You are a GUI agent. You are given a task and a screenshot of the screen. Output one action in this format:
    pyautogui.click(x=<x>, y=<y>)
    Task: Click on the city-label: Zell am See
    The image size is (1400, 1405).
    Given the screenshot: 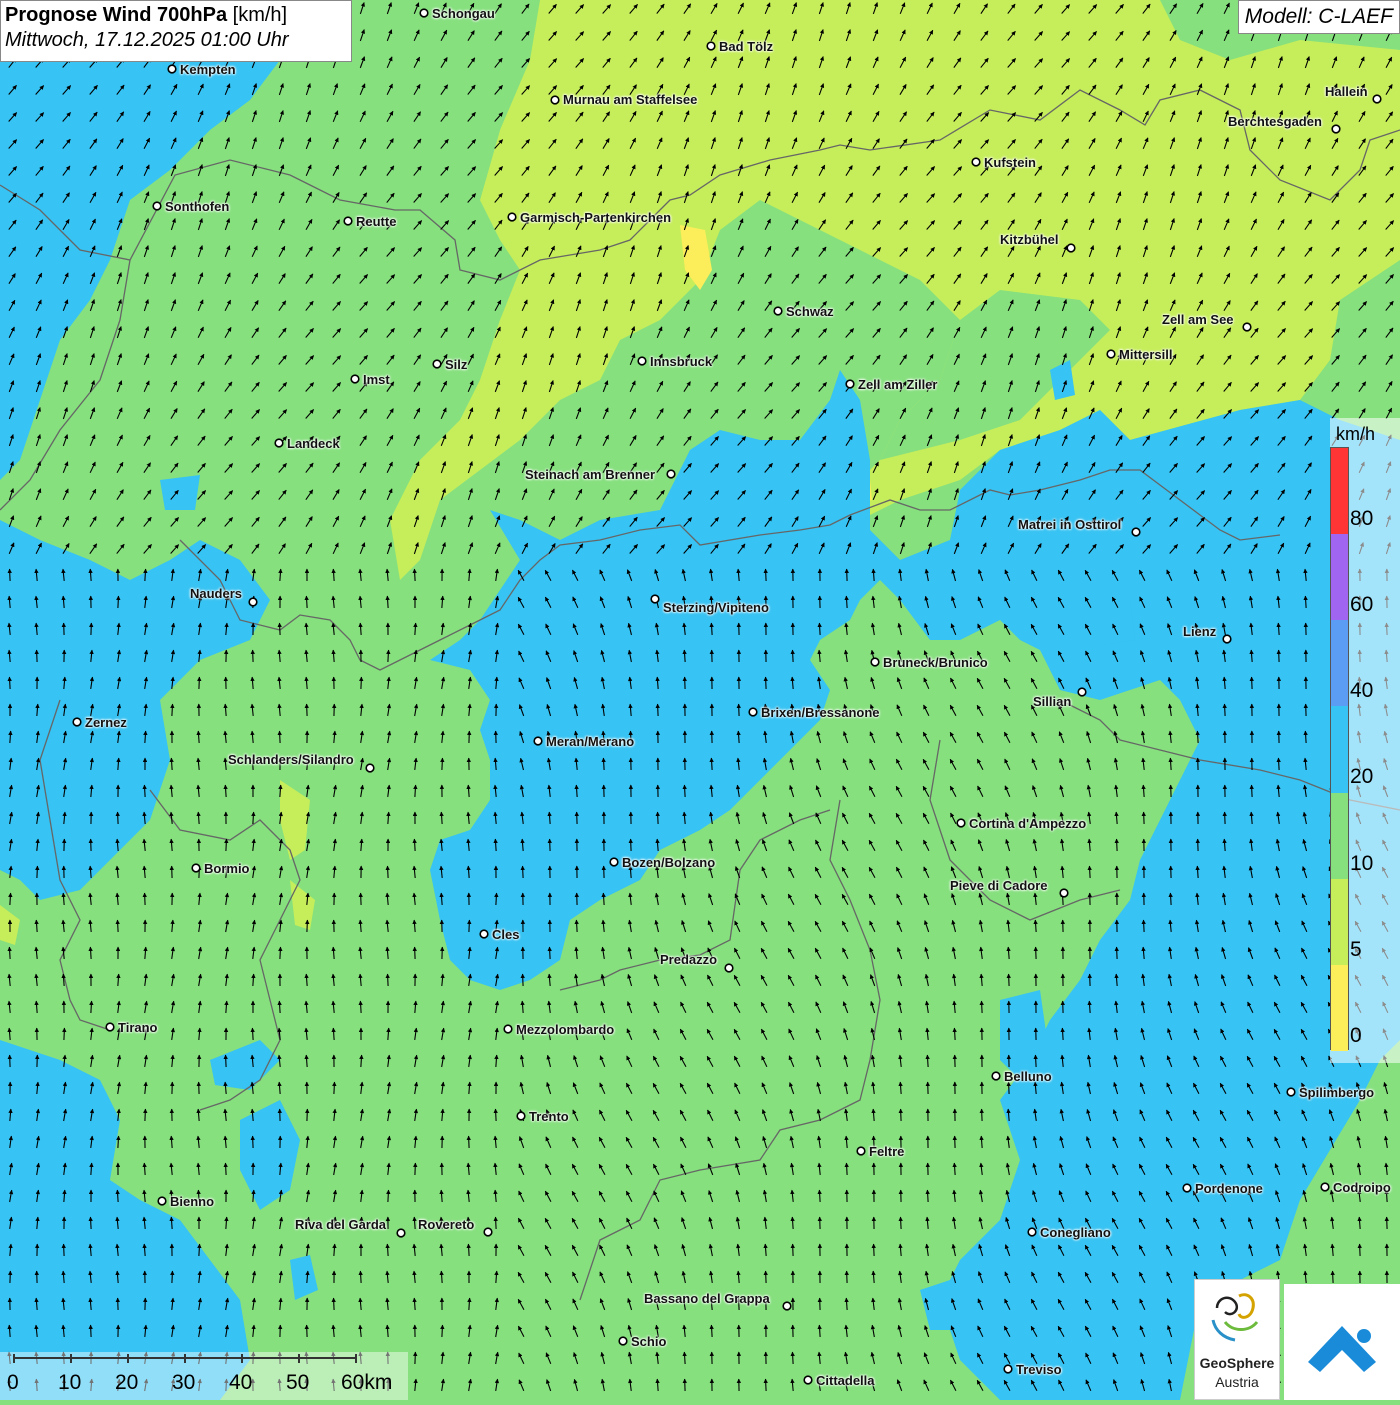 What is the action you would take?
    pyautogui.click(x=1198, y=319)
    